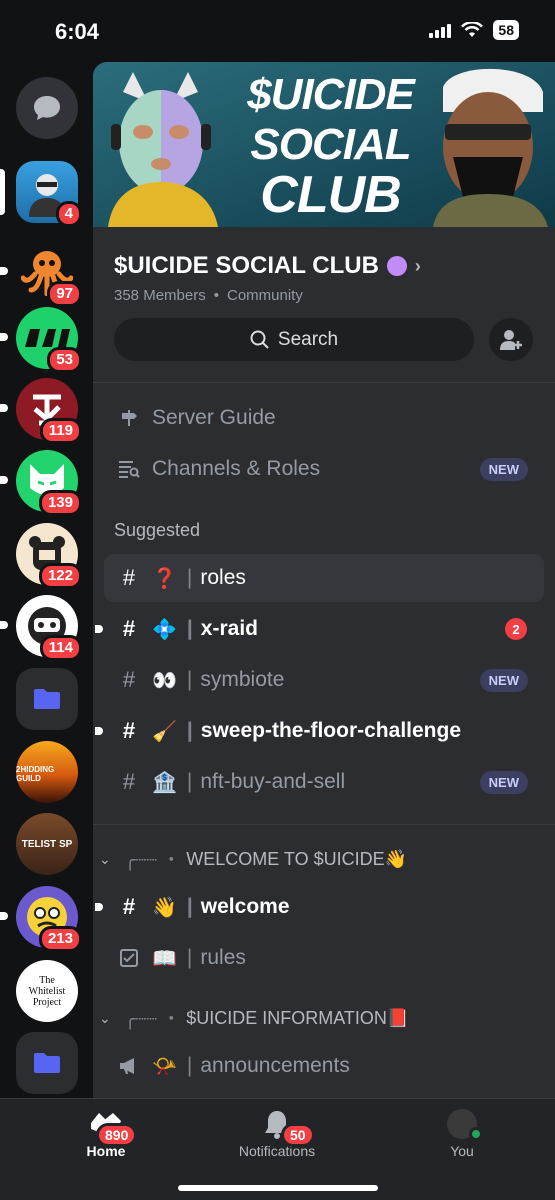 The height and width of the screenshot is (1200, 555). What do you see at coordinates (60, 648) in the screenshot?
I see `server-badge: 114` at bounding box center [60, 648].